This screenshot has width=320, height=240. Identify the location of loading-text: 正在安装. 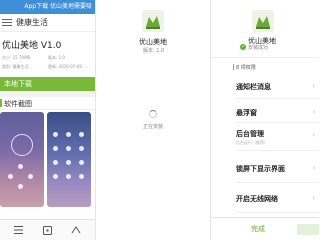
(152, 127).